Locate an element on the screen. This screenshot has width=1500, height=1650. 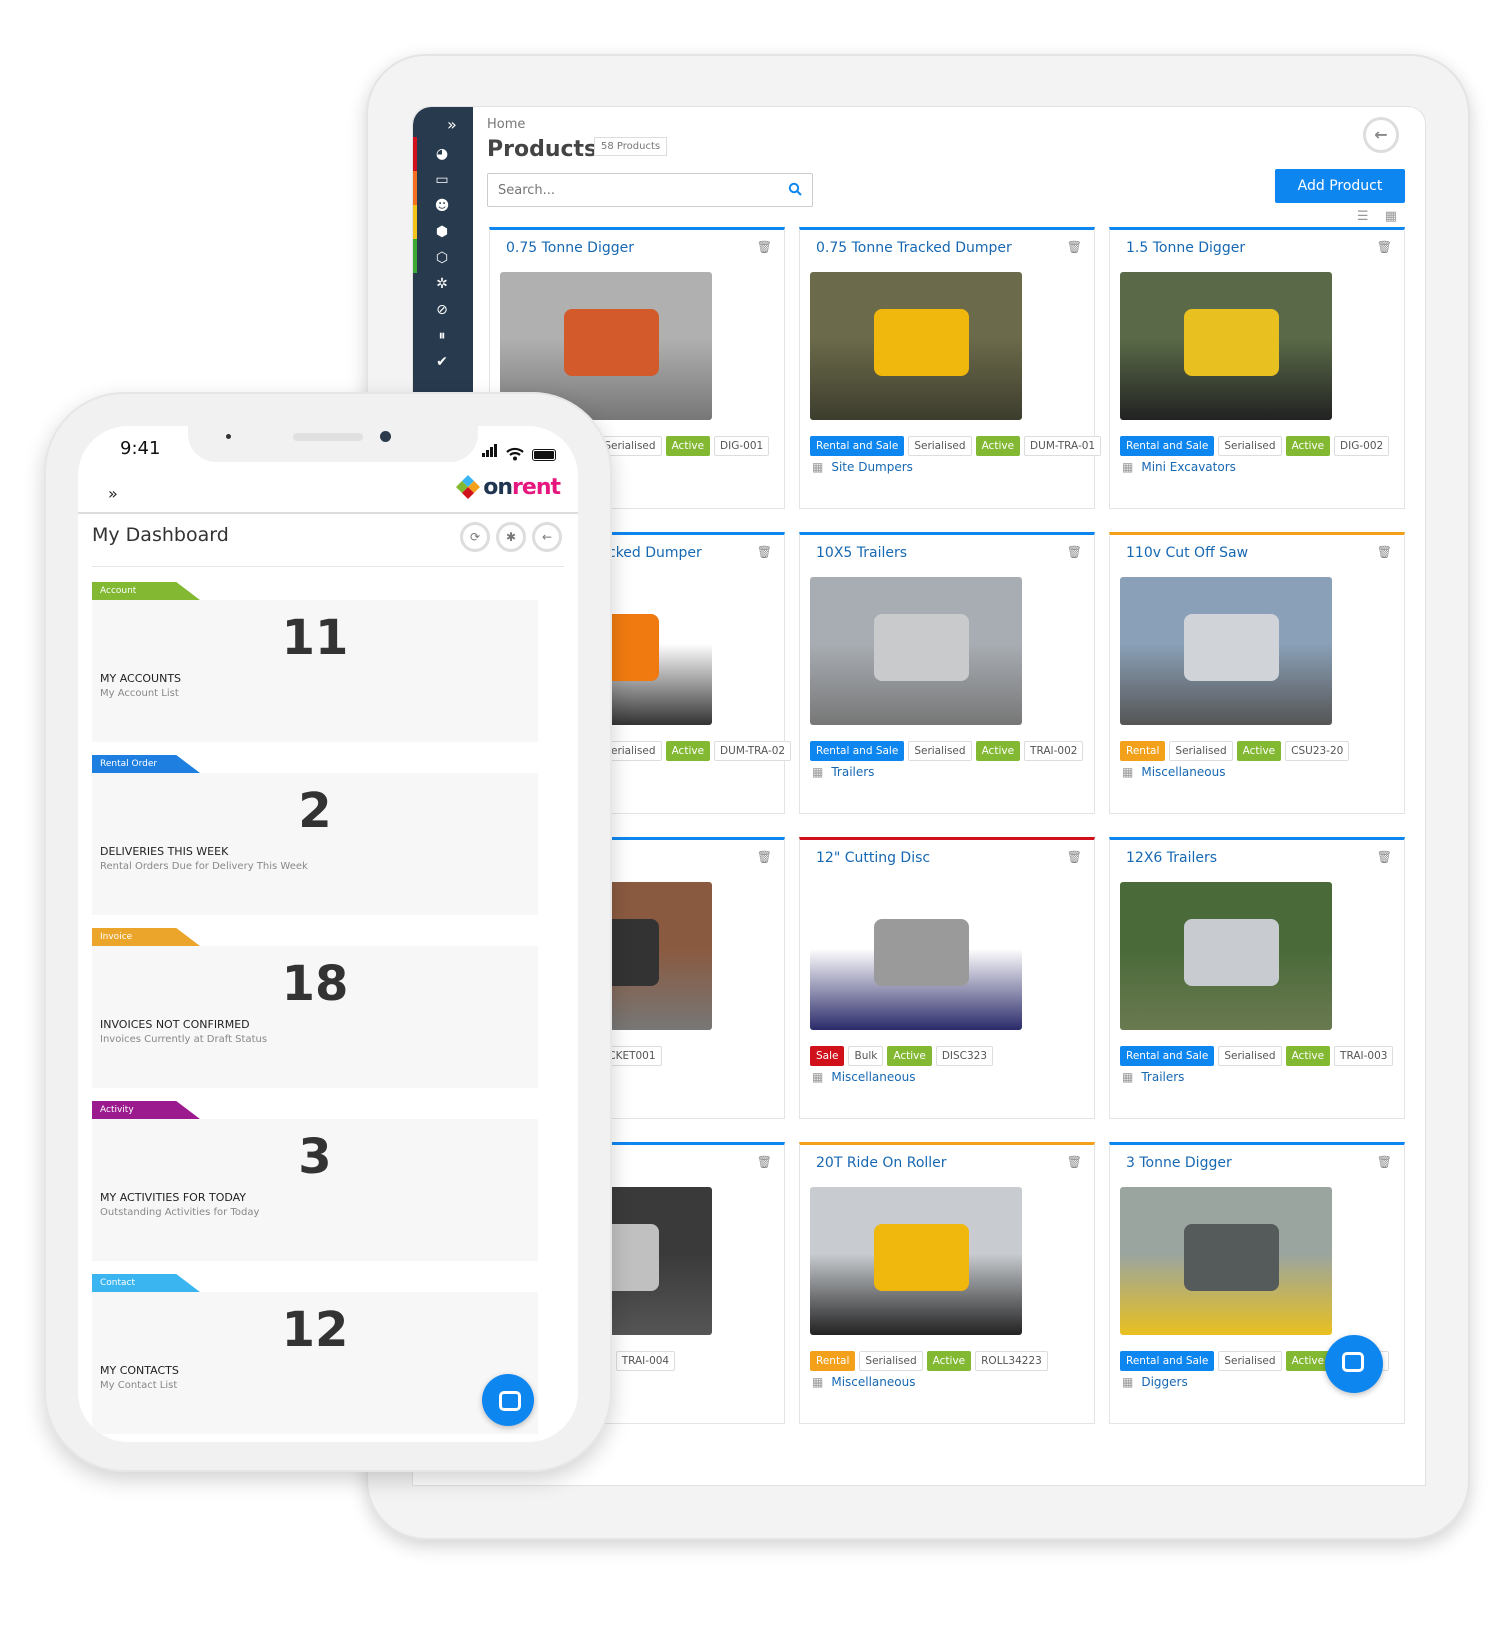
search-icon is located at coordinates (795, 189).